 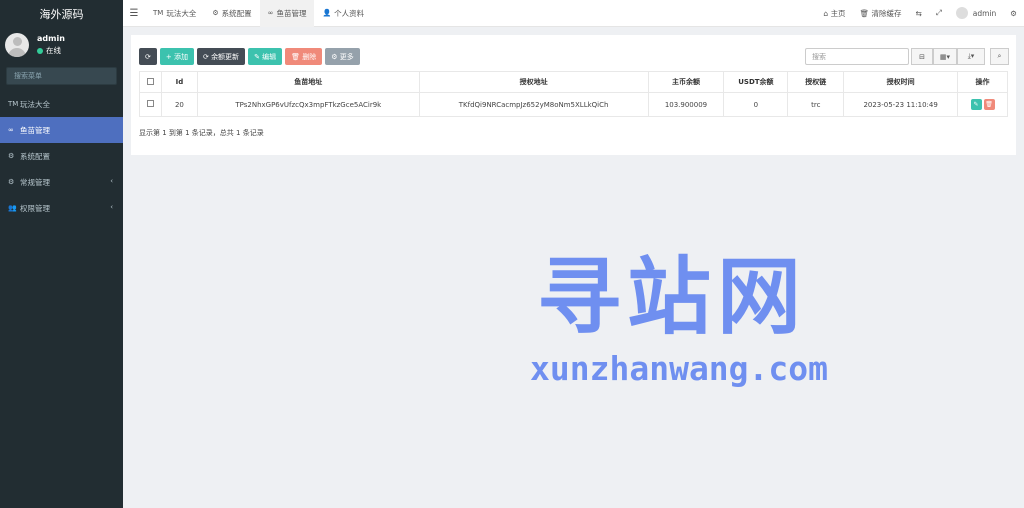 What do you see at coordinates (134, 13) in the screenshot?
I see `menu-toggle-icon: ☰` at bounding box center [134, 13].